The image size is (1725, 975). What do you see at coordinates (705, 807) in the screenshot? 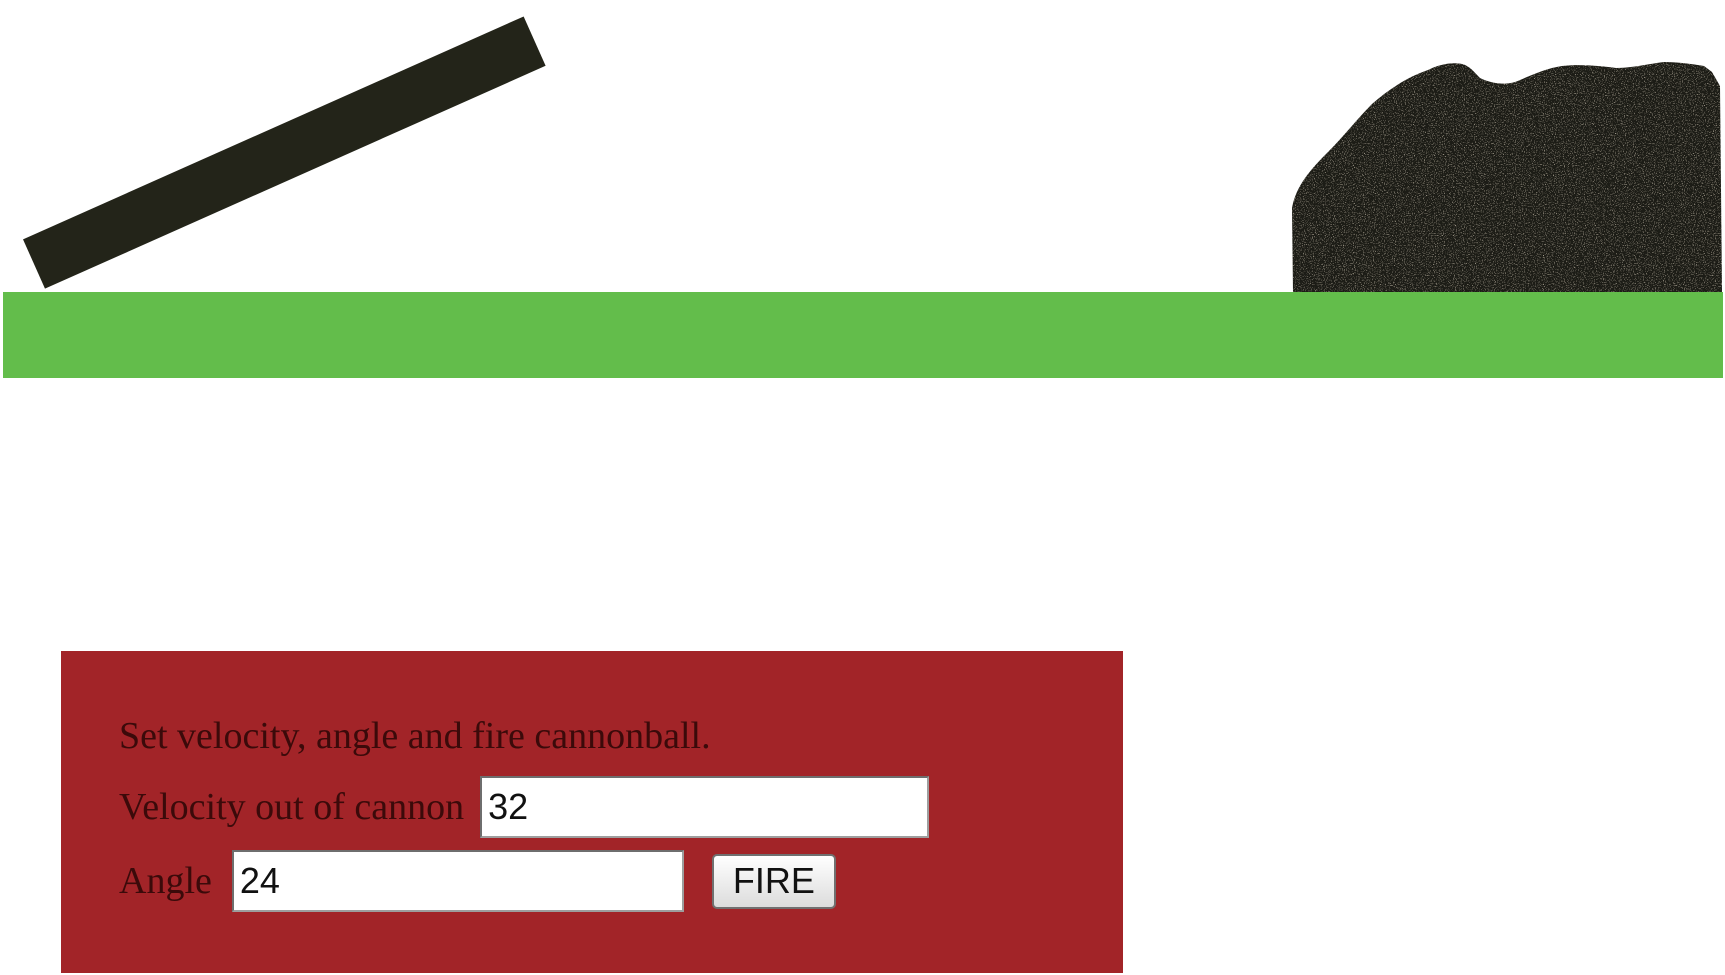
I see `velocity-input` at bounding box center [705, 807].